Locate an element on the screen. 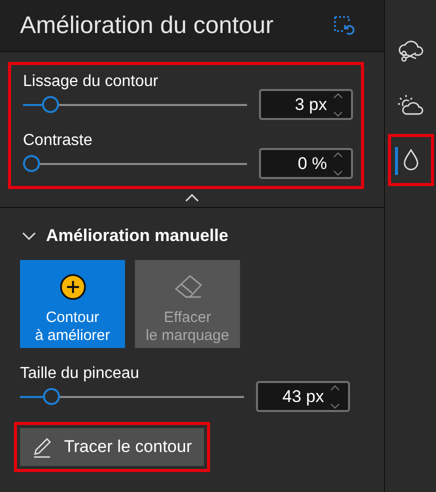 The image size is (436, 492). trace-button: Tracer le contour is located at coordinates (112, 447).